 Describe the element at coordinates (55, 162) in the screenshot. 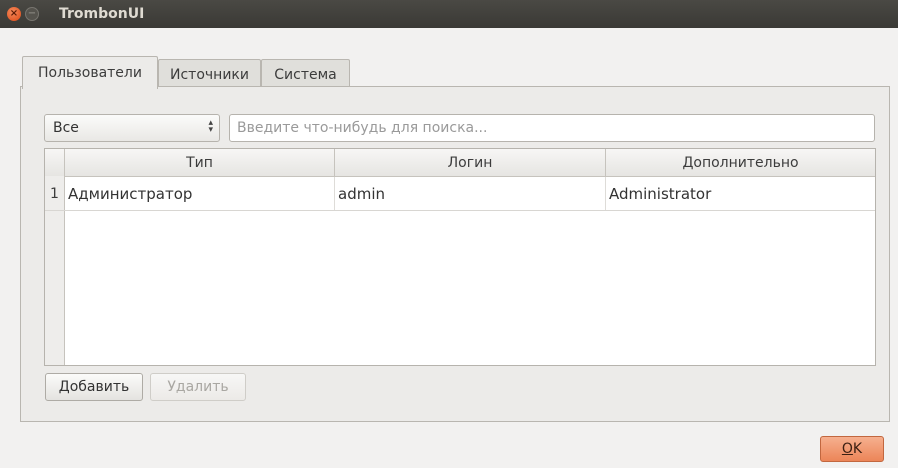

I see `table-corner` at that location.